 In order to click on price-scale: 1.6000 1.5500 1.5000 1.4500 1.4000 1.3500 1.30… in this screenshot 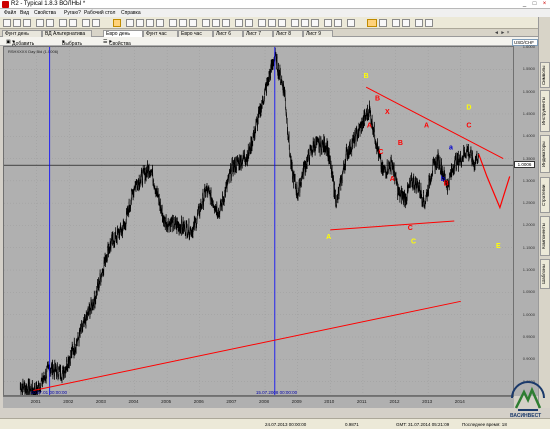, I will do `click(526, 220)`.